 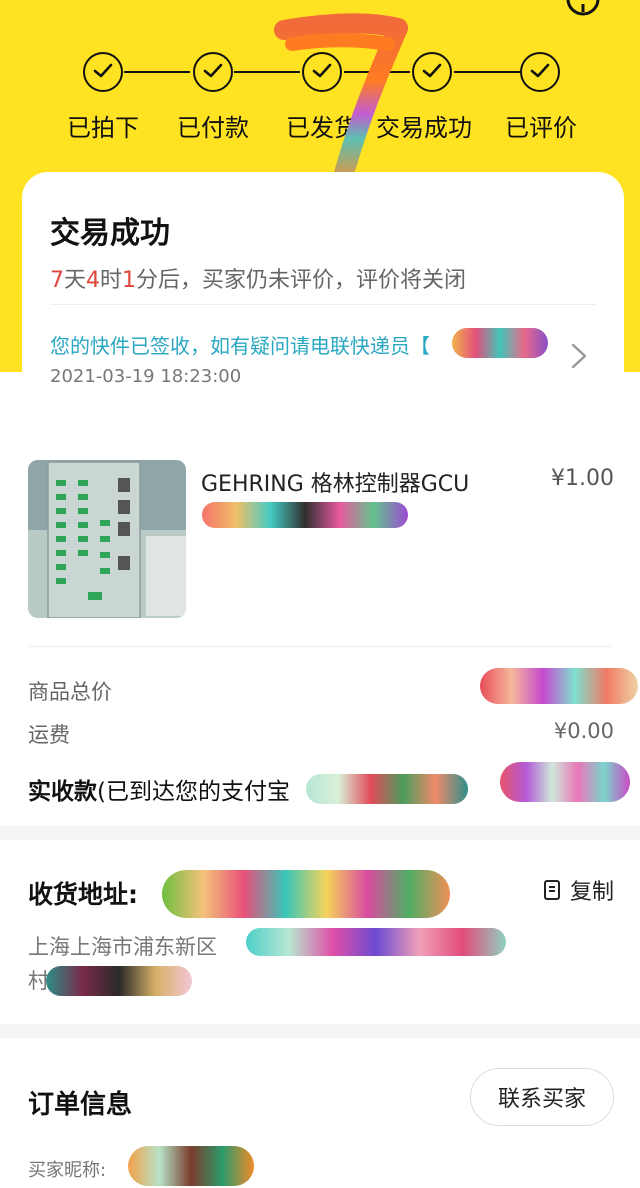 What do you see at coordinates (542, 1097) in the screenshot?
I see `contact-buyer-button: 联系买家` at bounding box center [542, 1097].